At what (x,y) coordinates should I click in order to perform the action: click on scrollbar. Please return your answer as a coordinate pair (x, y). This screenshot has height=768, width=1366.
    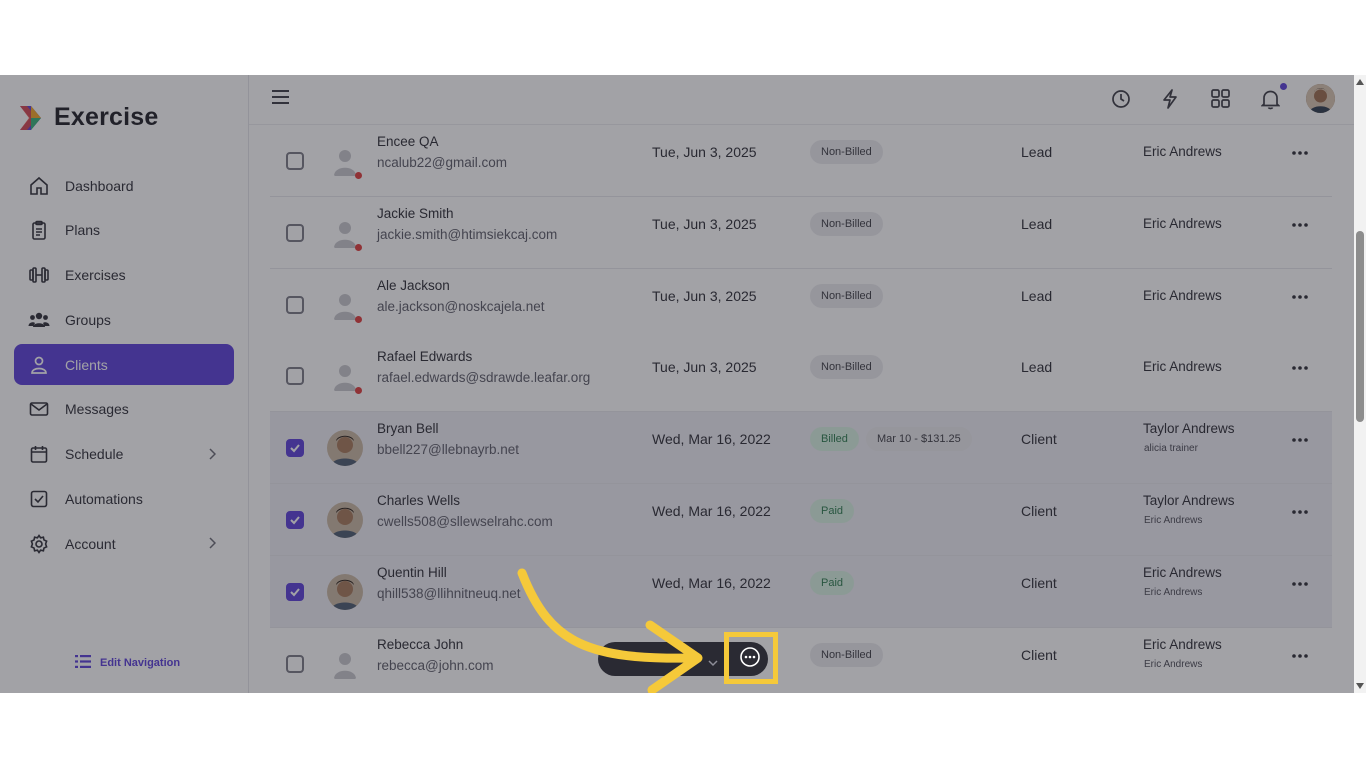
    Looking at the image, I should click on (1360, 384).